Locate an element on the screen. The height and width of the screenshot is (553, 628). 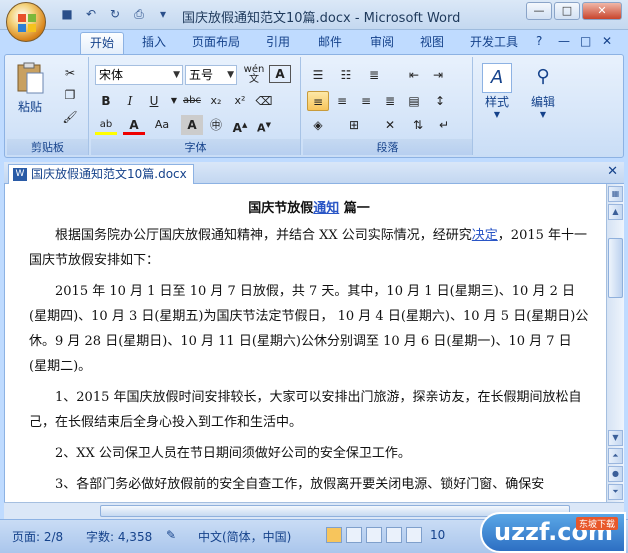
editing-button: ⚲ 编辑 ▼ is located at coordinates (543, 91).